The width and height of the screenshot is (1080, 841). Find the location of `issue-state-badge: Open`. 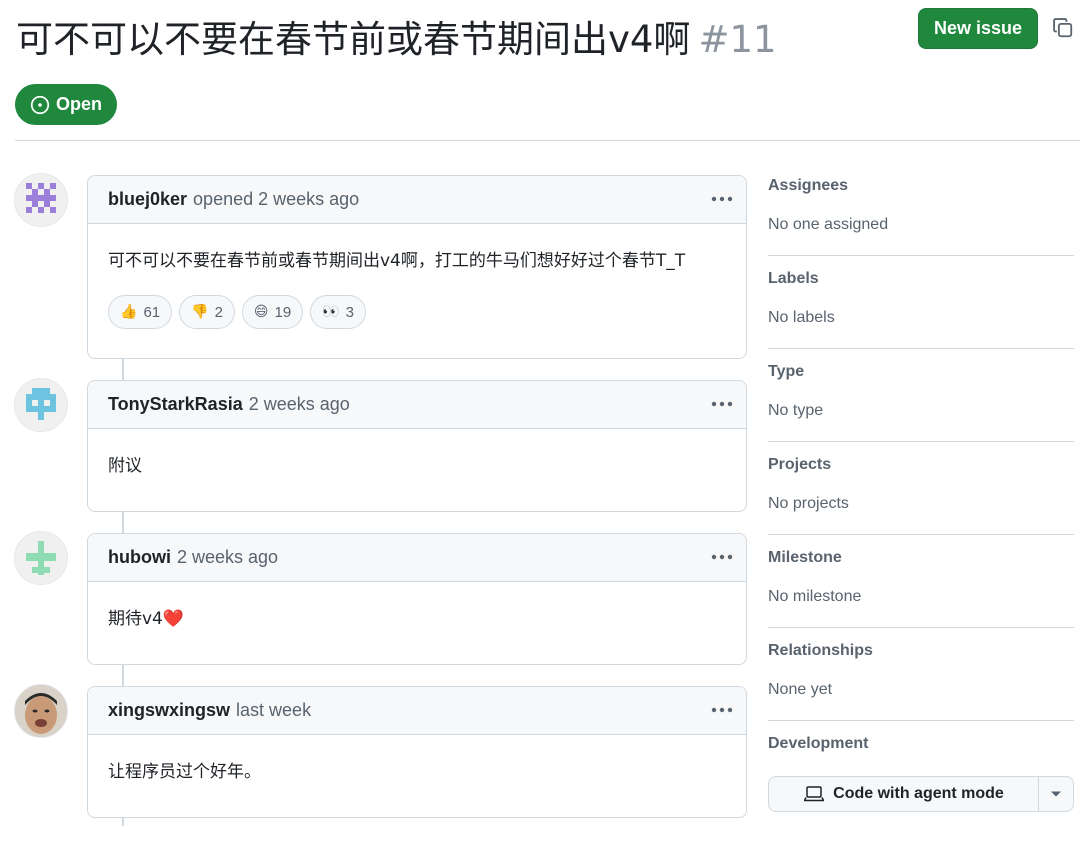

issue-state-badge: Open is located at coordinates (66, 104).